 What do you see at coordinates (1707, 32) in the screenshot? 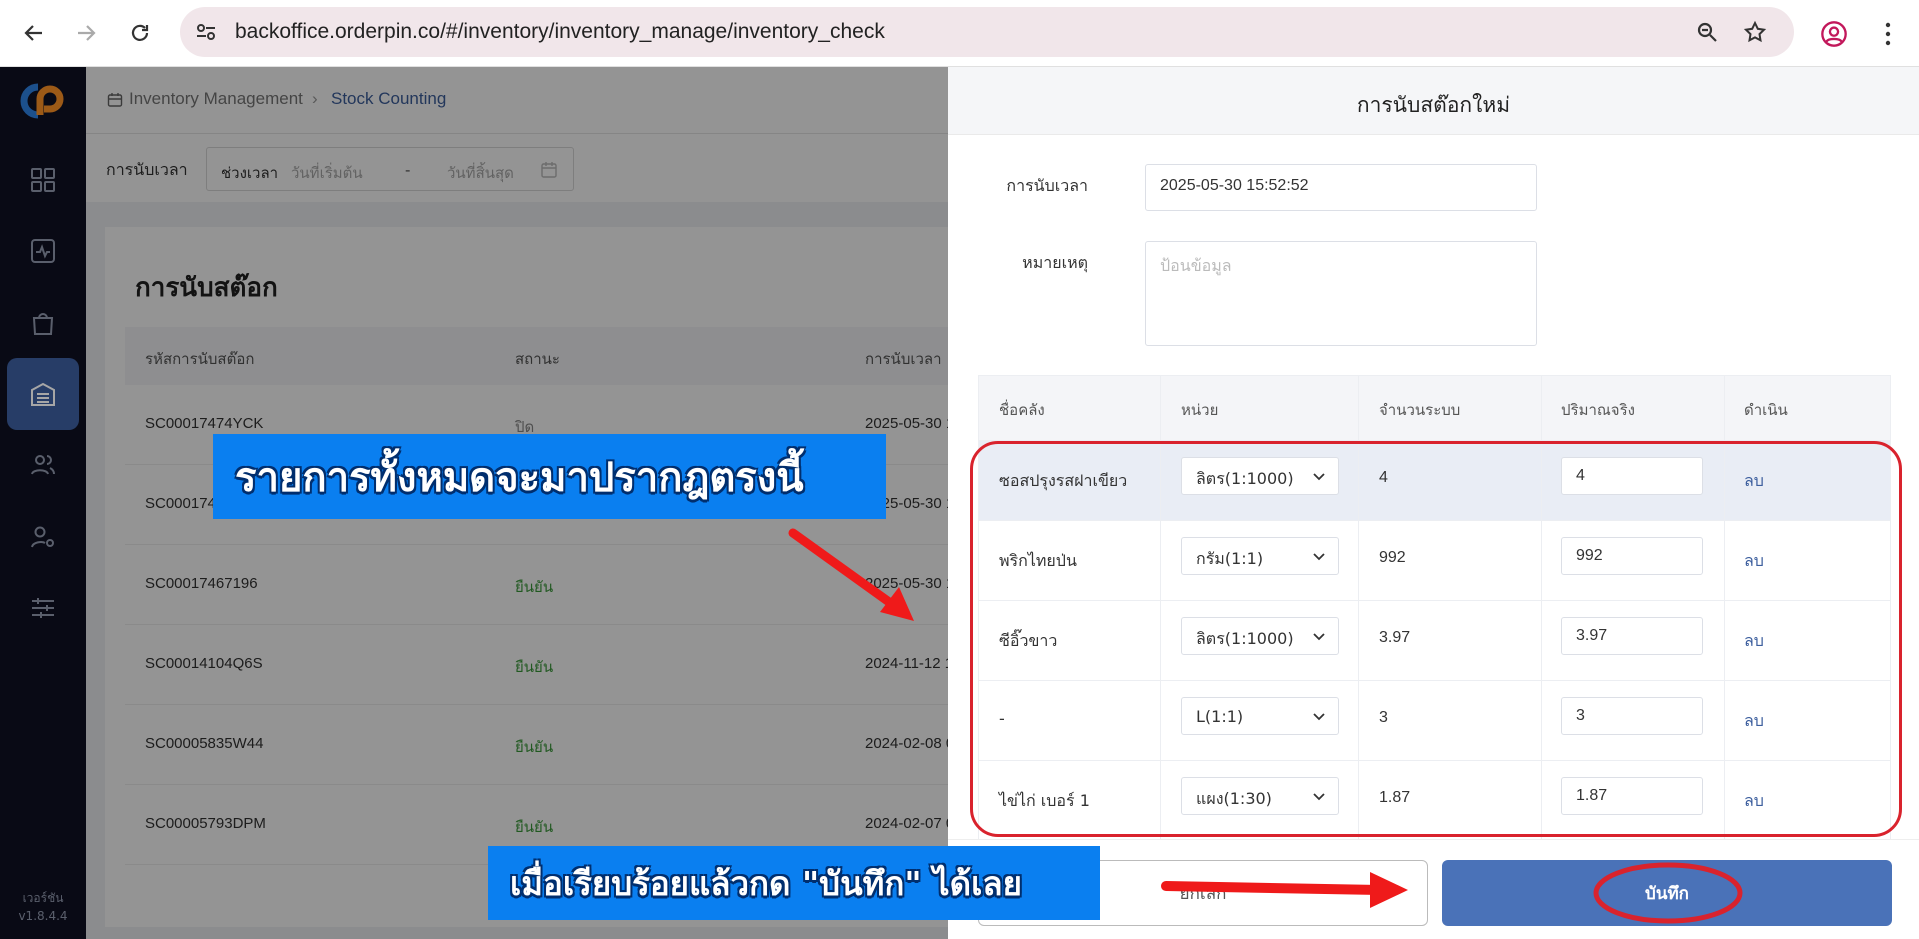
I see `zoom-icon` at bounding box center [1707, 32].